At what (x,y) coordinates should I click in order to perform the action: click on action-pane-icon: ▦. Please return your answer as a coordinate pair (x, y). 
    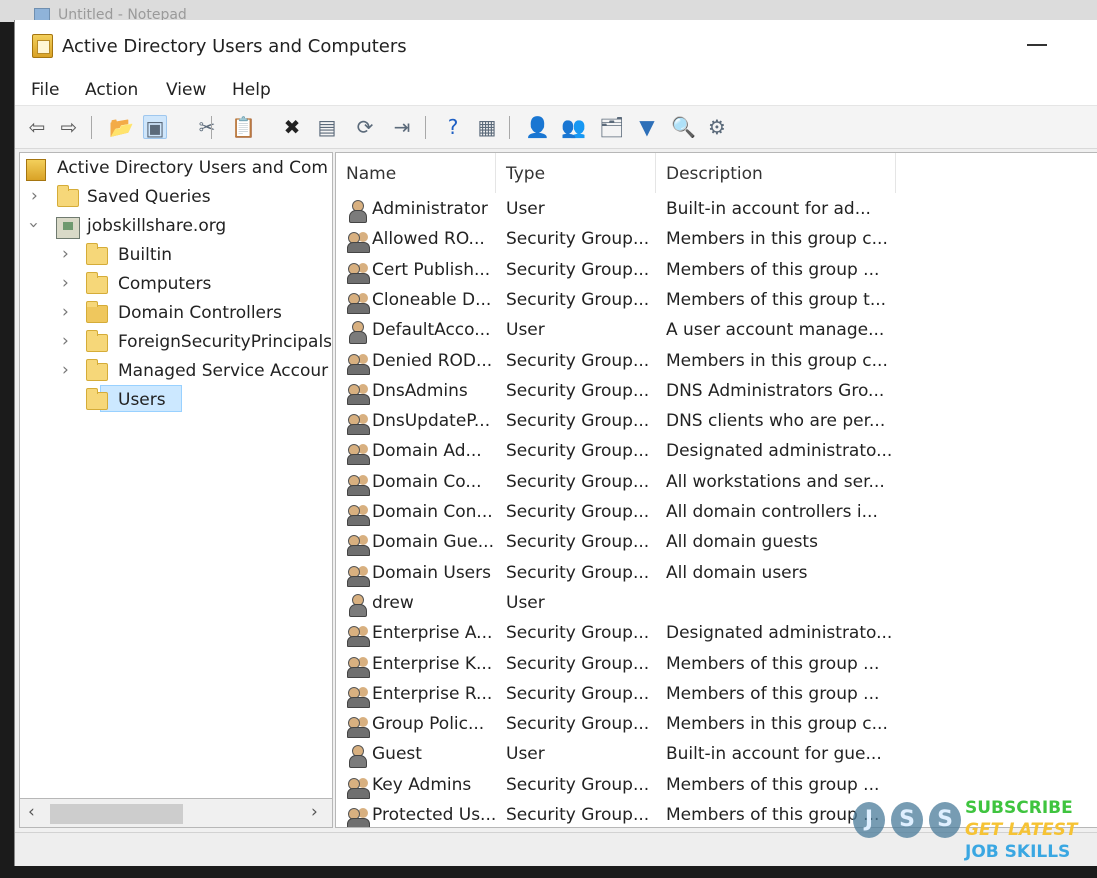
    Looking at the image, I should click on (487, 127).